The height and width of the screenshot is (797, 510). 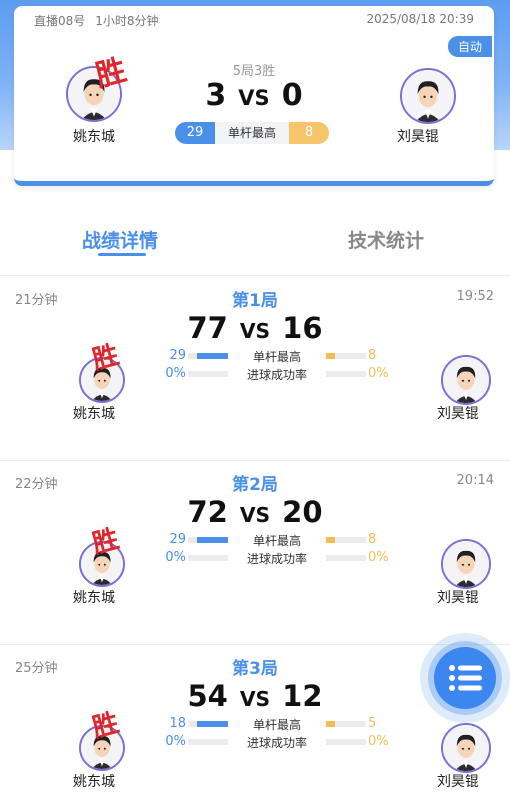 I want to click on tab-underline, so click(x=122, y=254).